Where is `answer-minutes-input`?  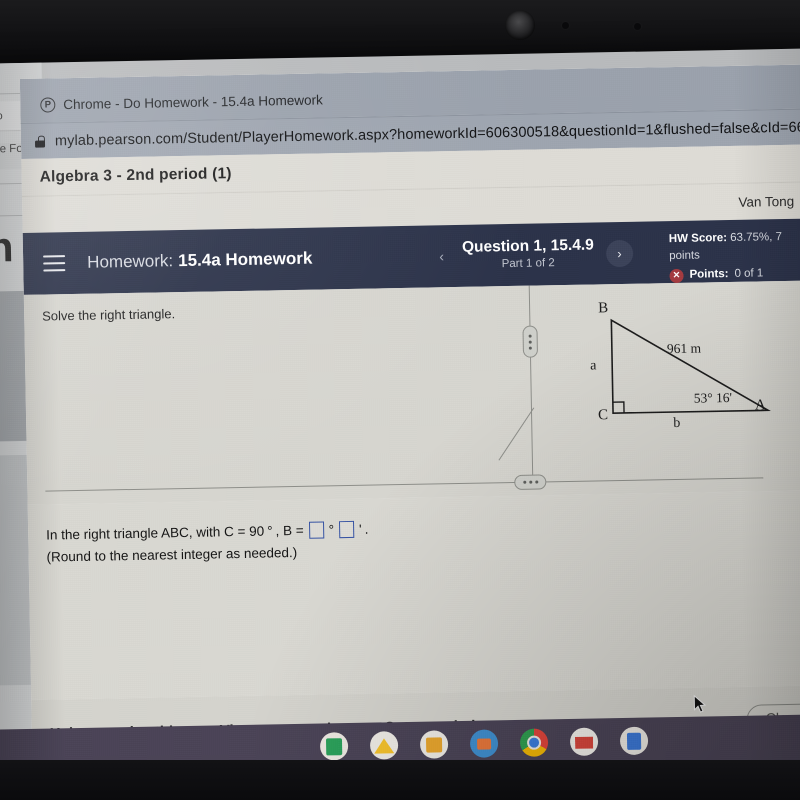
answer-minutes-input is located at coordinates (346, 529).